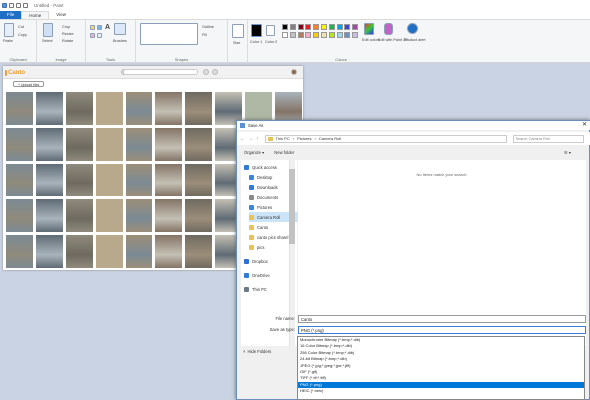 This screenshot has height=400, width=590. What do you see at coordinates (292, 206) in the screenshot?
I see `nav-scrollbar-thumb` at bounding box center [292, 206].